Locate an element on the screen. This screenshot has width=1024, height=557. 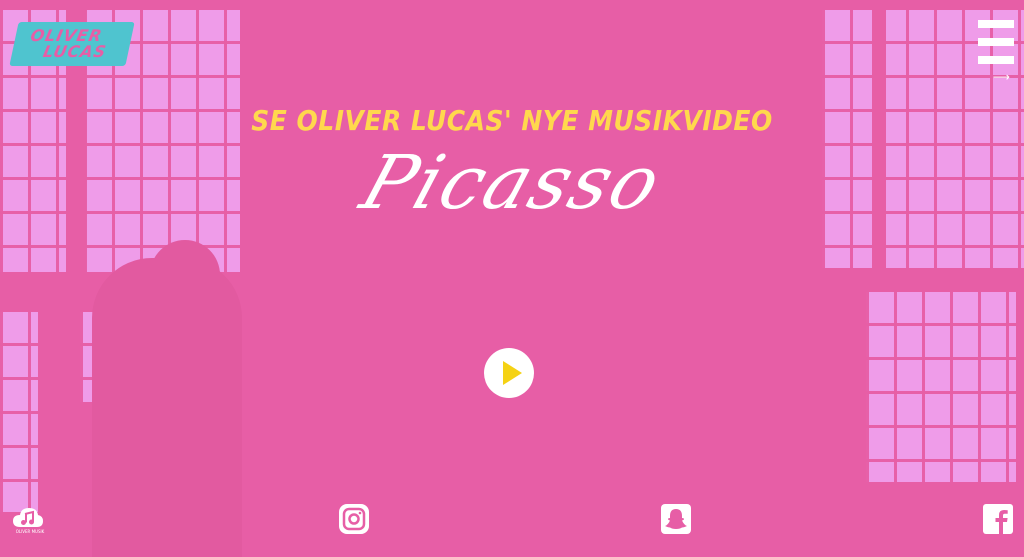
window-frame-left is located at coordinates (76, 278).